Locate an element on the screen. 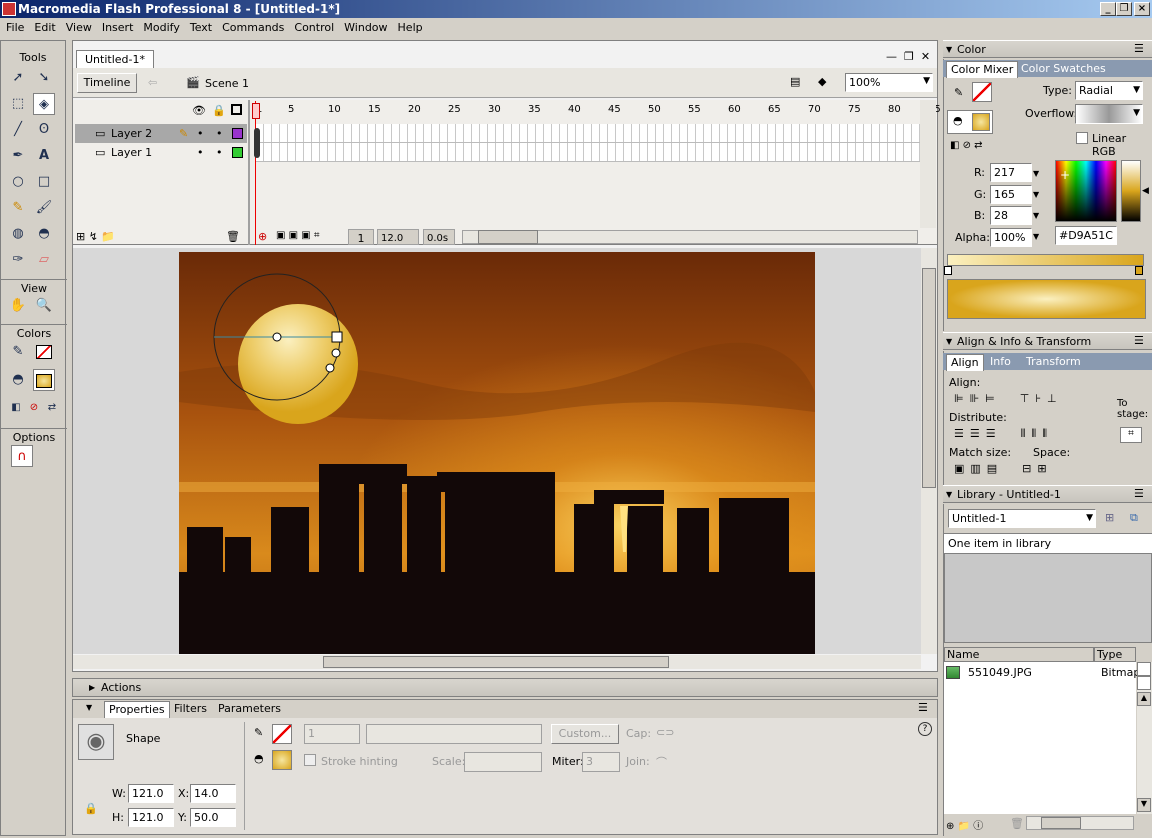  tab-align: Align is located at coordinates (965, 362).